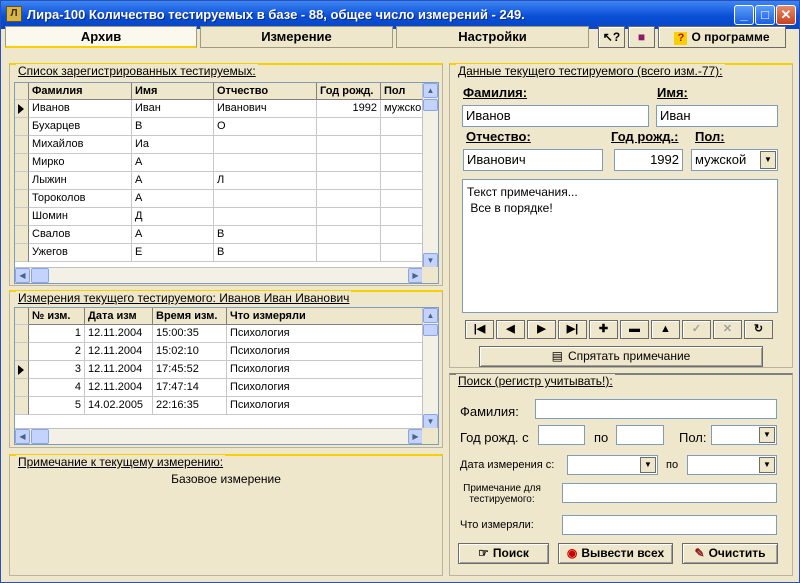 This screenshot has height=583, width=800. What do you see at coordinates (503, 553) in the screenshot?
I see `search-button: ☞ Поиск` at bounding box center [503, 553].